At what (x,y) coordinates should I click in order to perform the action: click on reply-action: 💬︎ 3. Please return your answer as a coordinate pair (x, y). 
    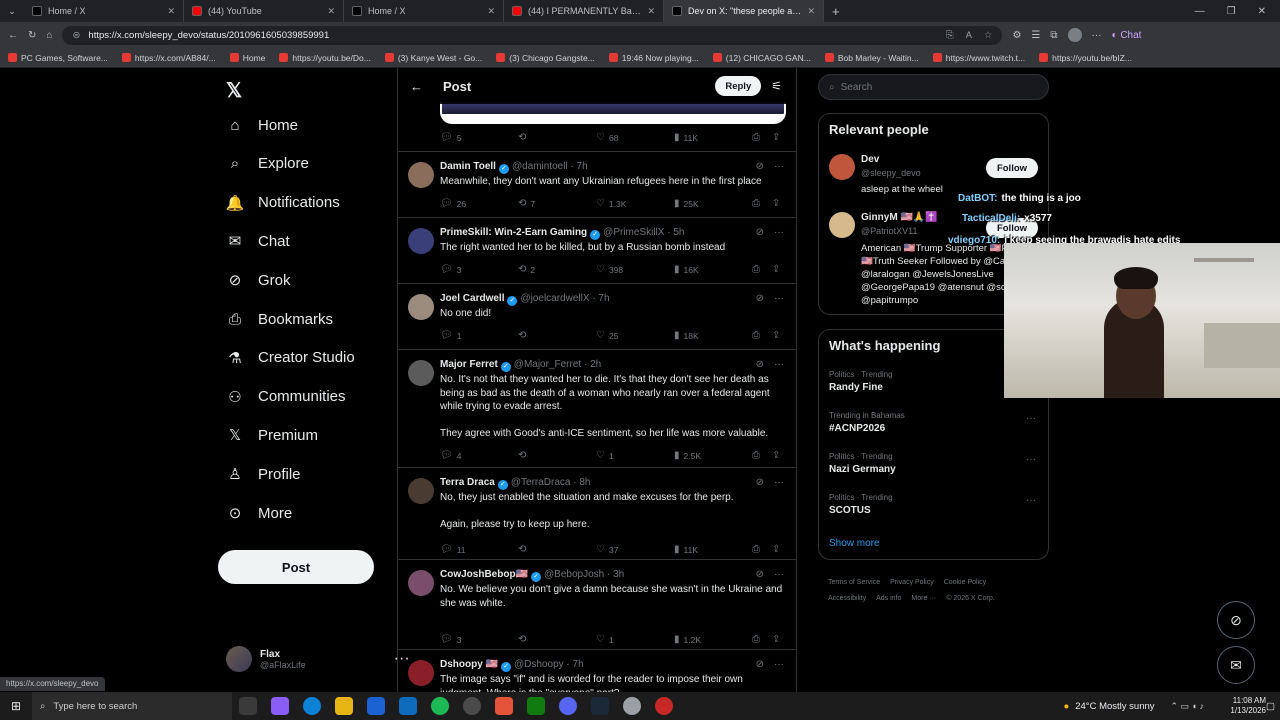
    Looking at the image, I should click on (450, 639).